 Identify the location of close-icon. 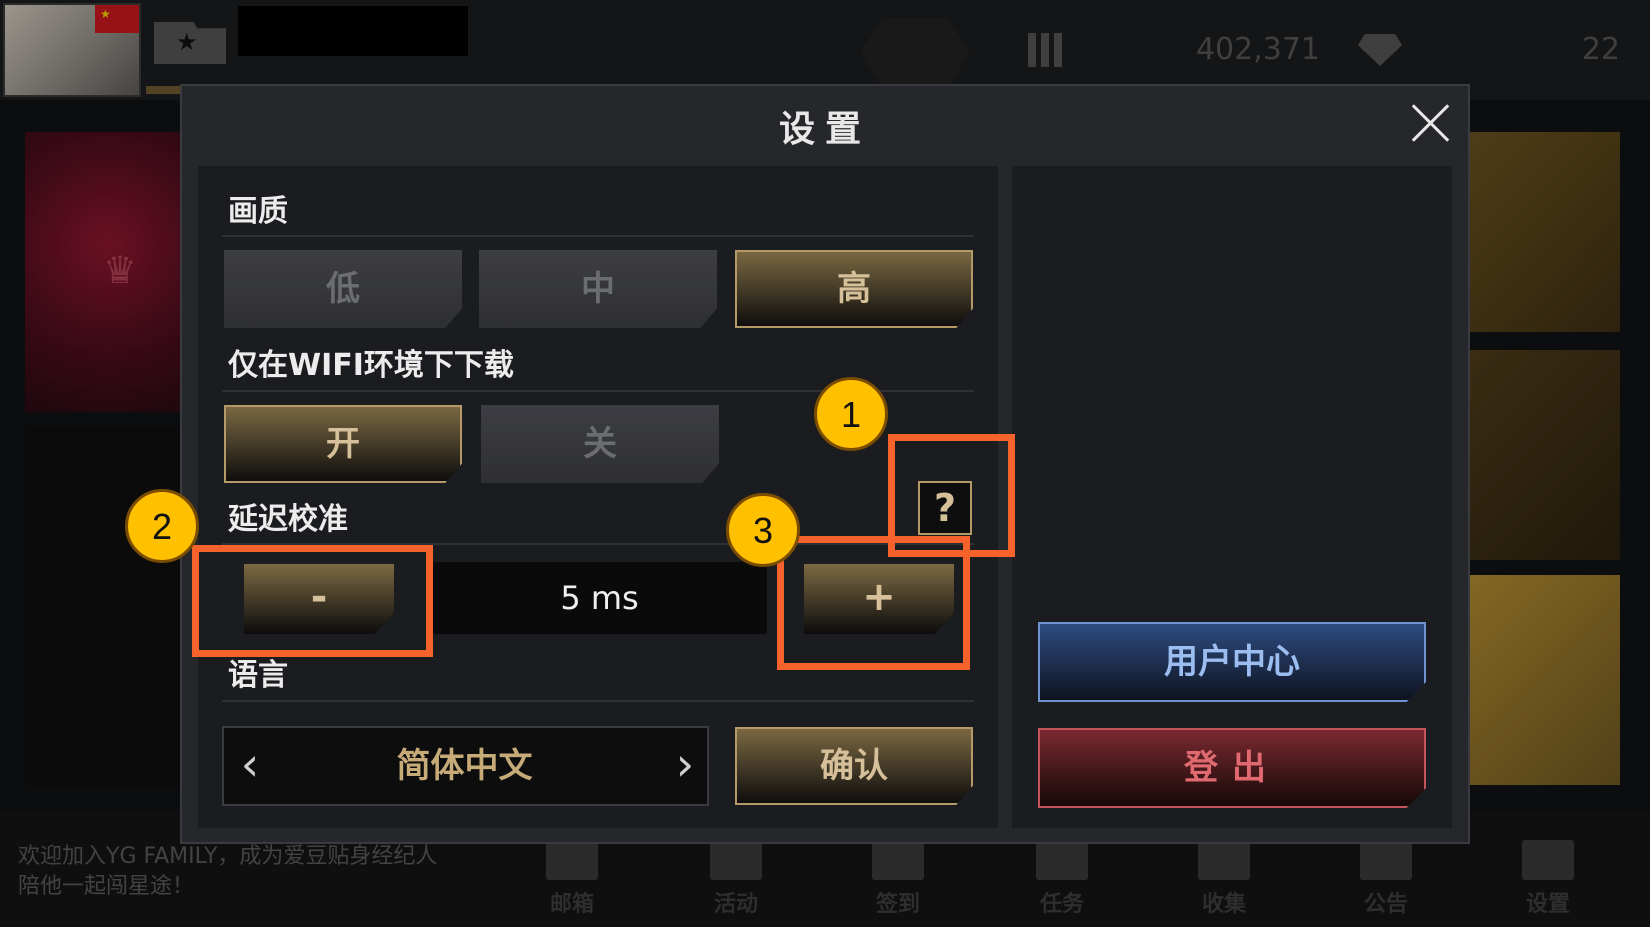
(1430, 123).